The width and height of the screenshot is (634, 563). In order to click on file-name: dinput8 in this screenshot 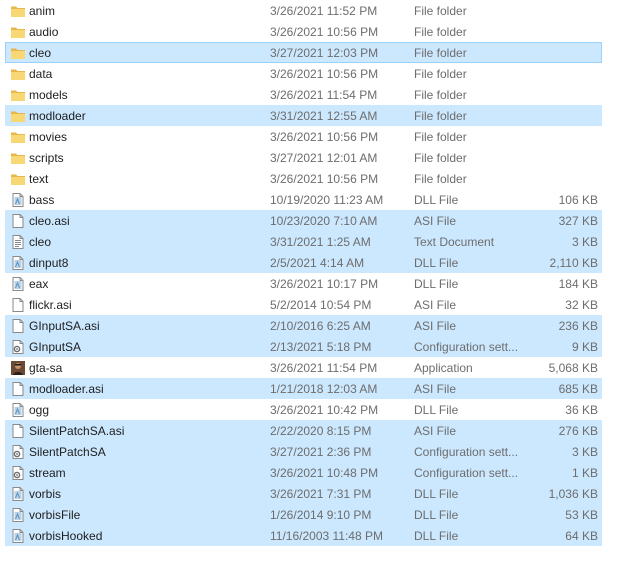, I will do `click(49, 263)`.